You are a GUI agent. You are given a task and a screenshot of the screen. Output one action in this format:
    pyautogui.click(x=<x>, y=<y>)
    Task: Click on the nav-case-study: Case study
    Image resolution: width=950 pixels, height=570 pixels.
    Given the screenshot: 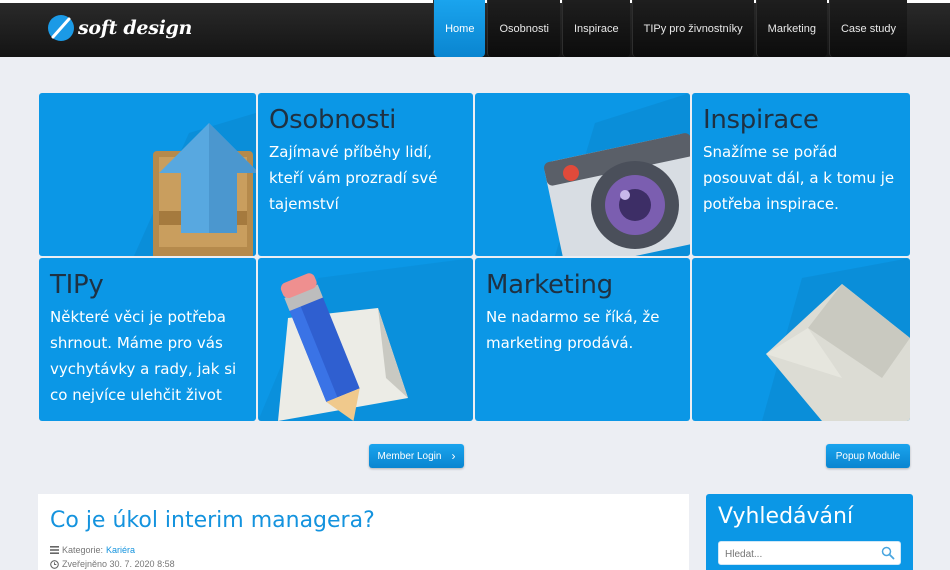 What is the action you would take?
    pyautogui.click(x=867, y=28)
    